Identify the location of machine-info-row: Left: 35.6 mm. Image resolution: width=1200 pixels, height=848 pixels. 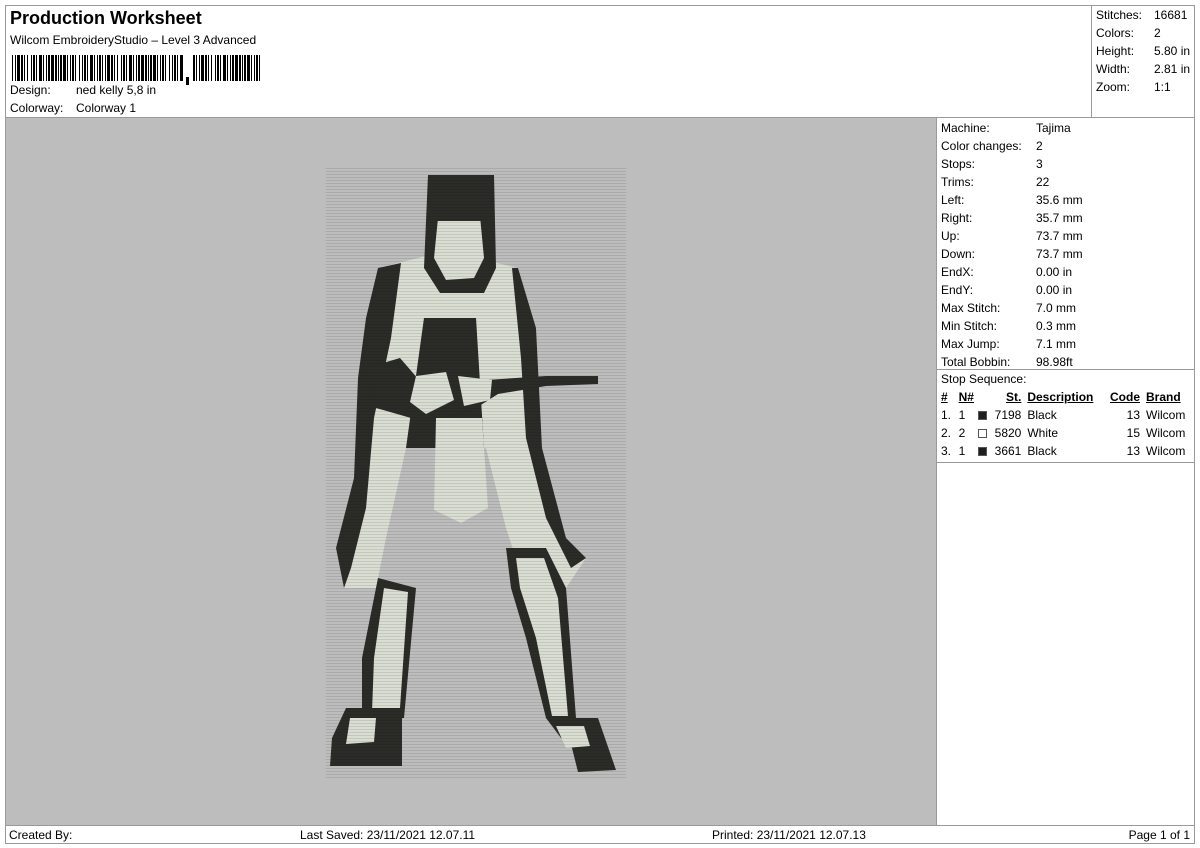
(1065, 200).